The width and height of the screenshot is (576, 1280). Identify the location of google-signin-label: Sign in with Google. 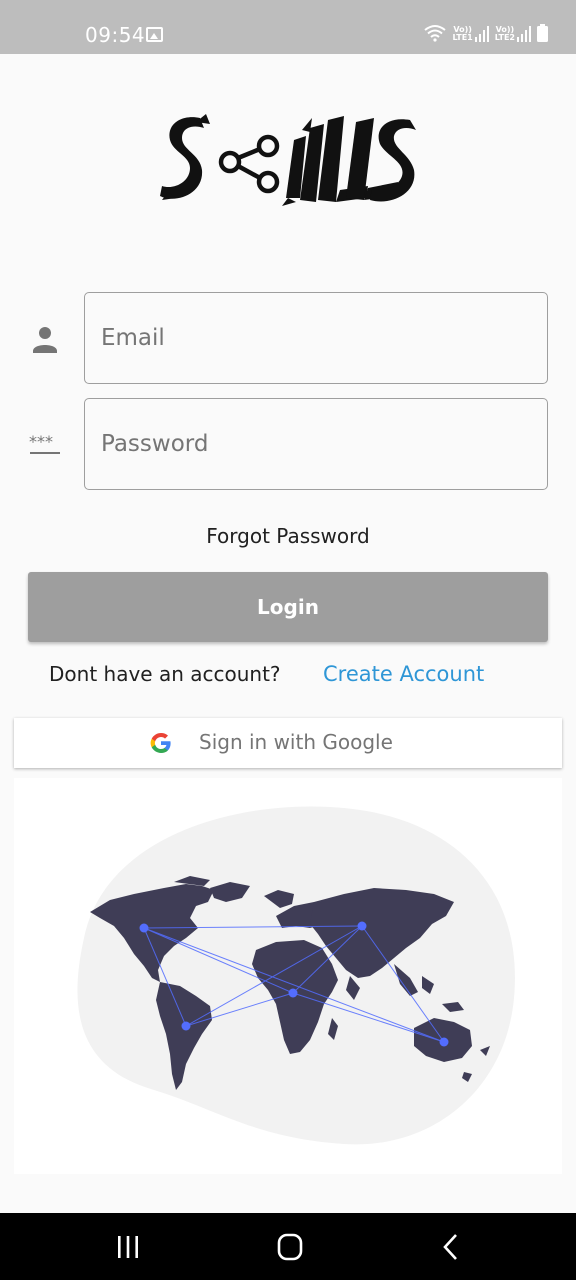
(296, 742).